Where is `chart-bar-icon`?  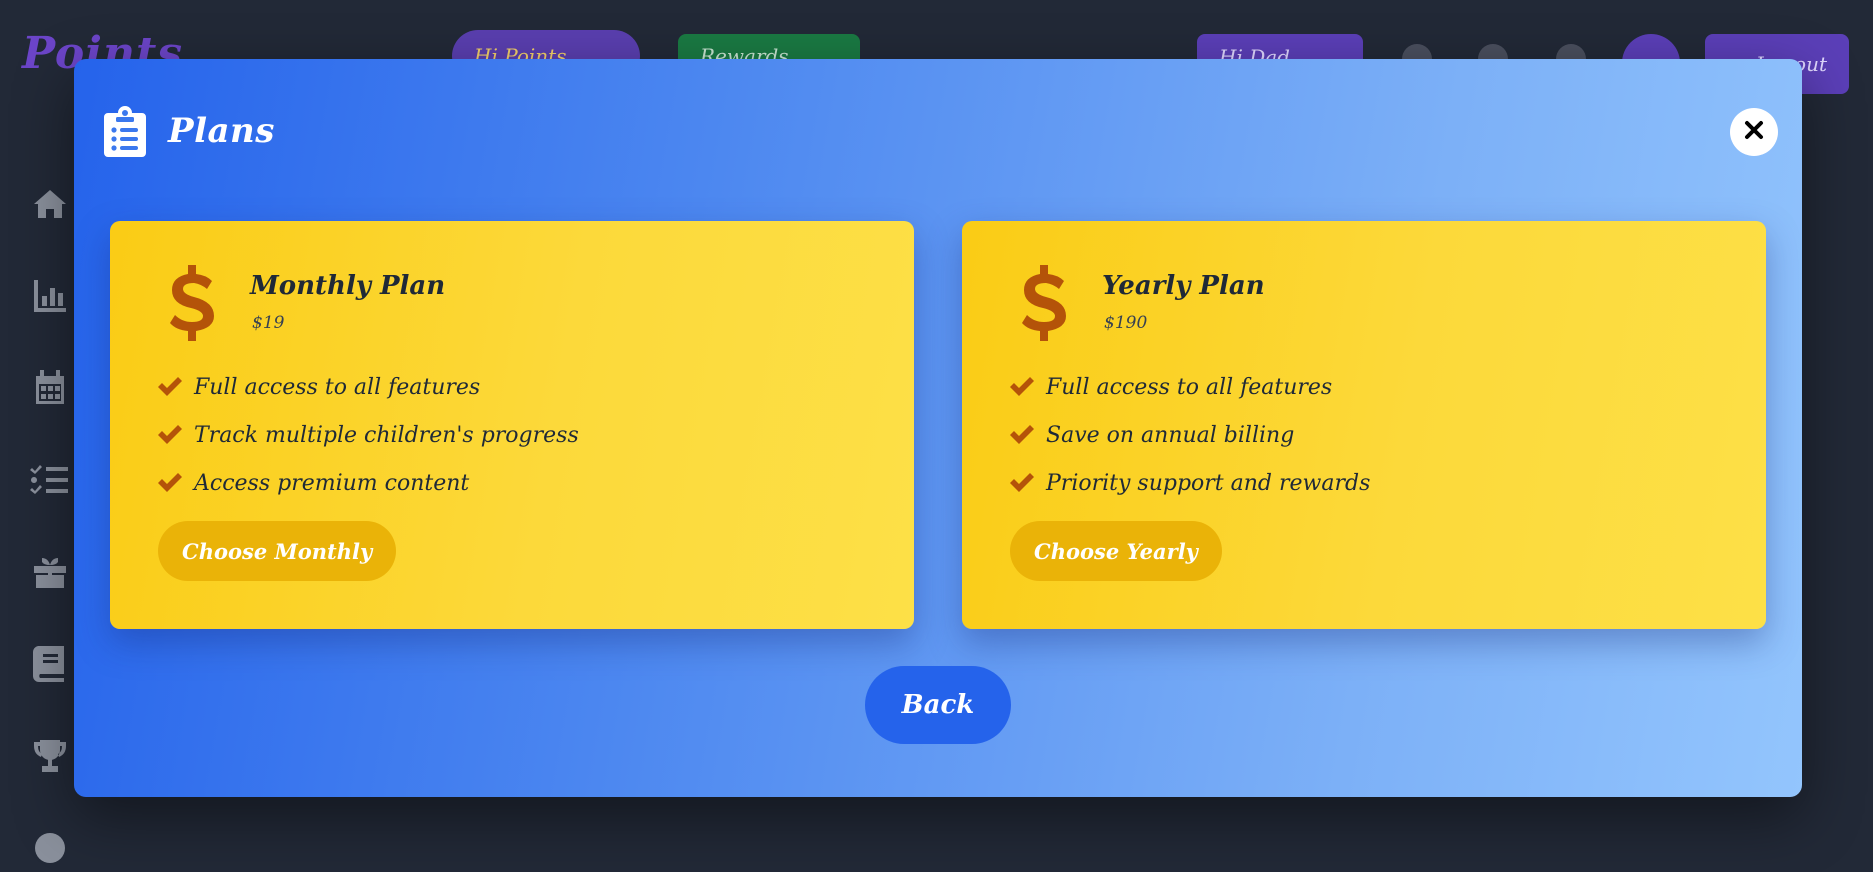 chart-bar-icon is located at coordinates (50, 296).